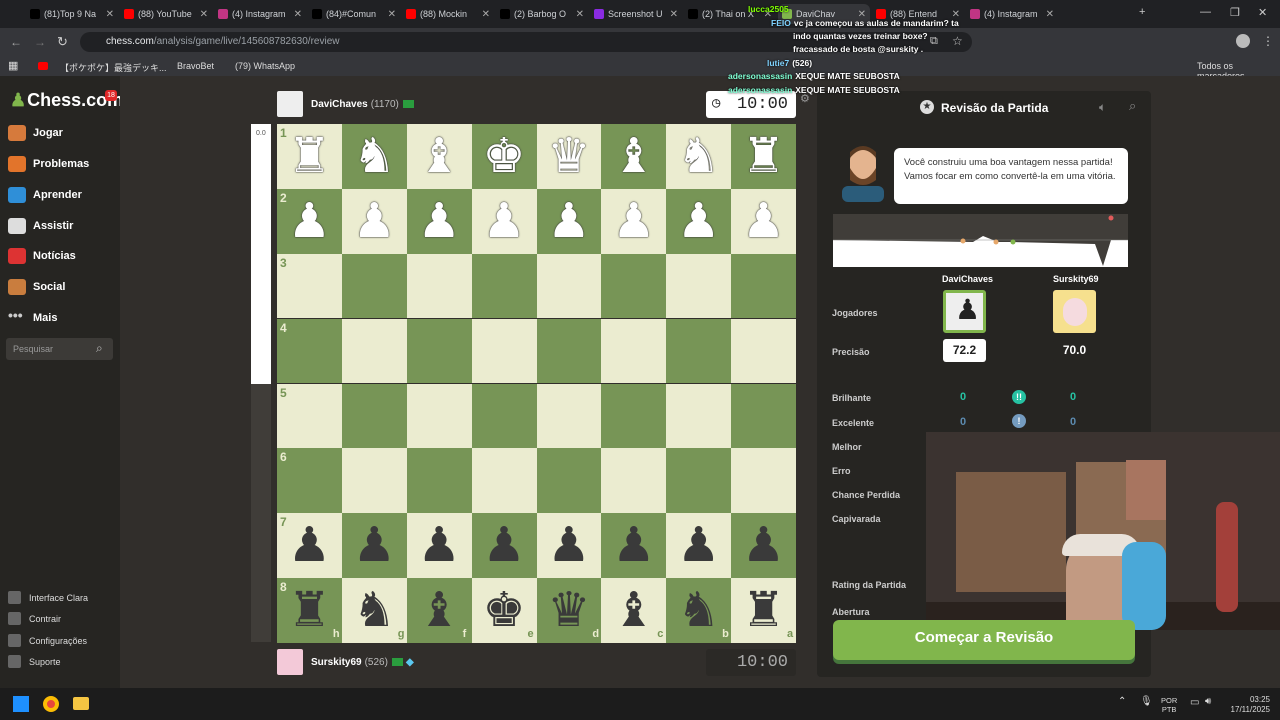 The image size is (1280, 720). What do you see at coordinates (984, 640) in the screenshot?
I see `start-review-button: Começar a Revisão` at bounding box center [984, 640].